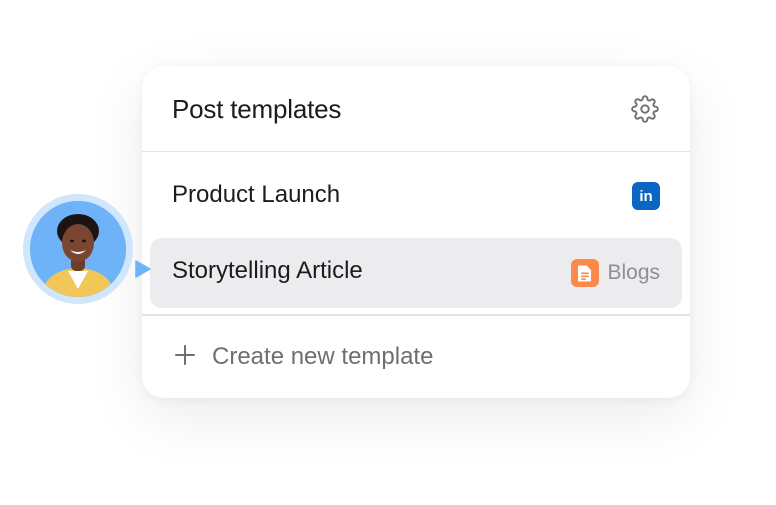  Describe the element at coordinates (416, 273) in the screenshot. I see `template-row-storytelling-article: Storytelling Article Blogs` at that location.